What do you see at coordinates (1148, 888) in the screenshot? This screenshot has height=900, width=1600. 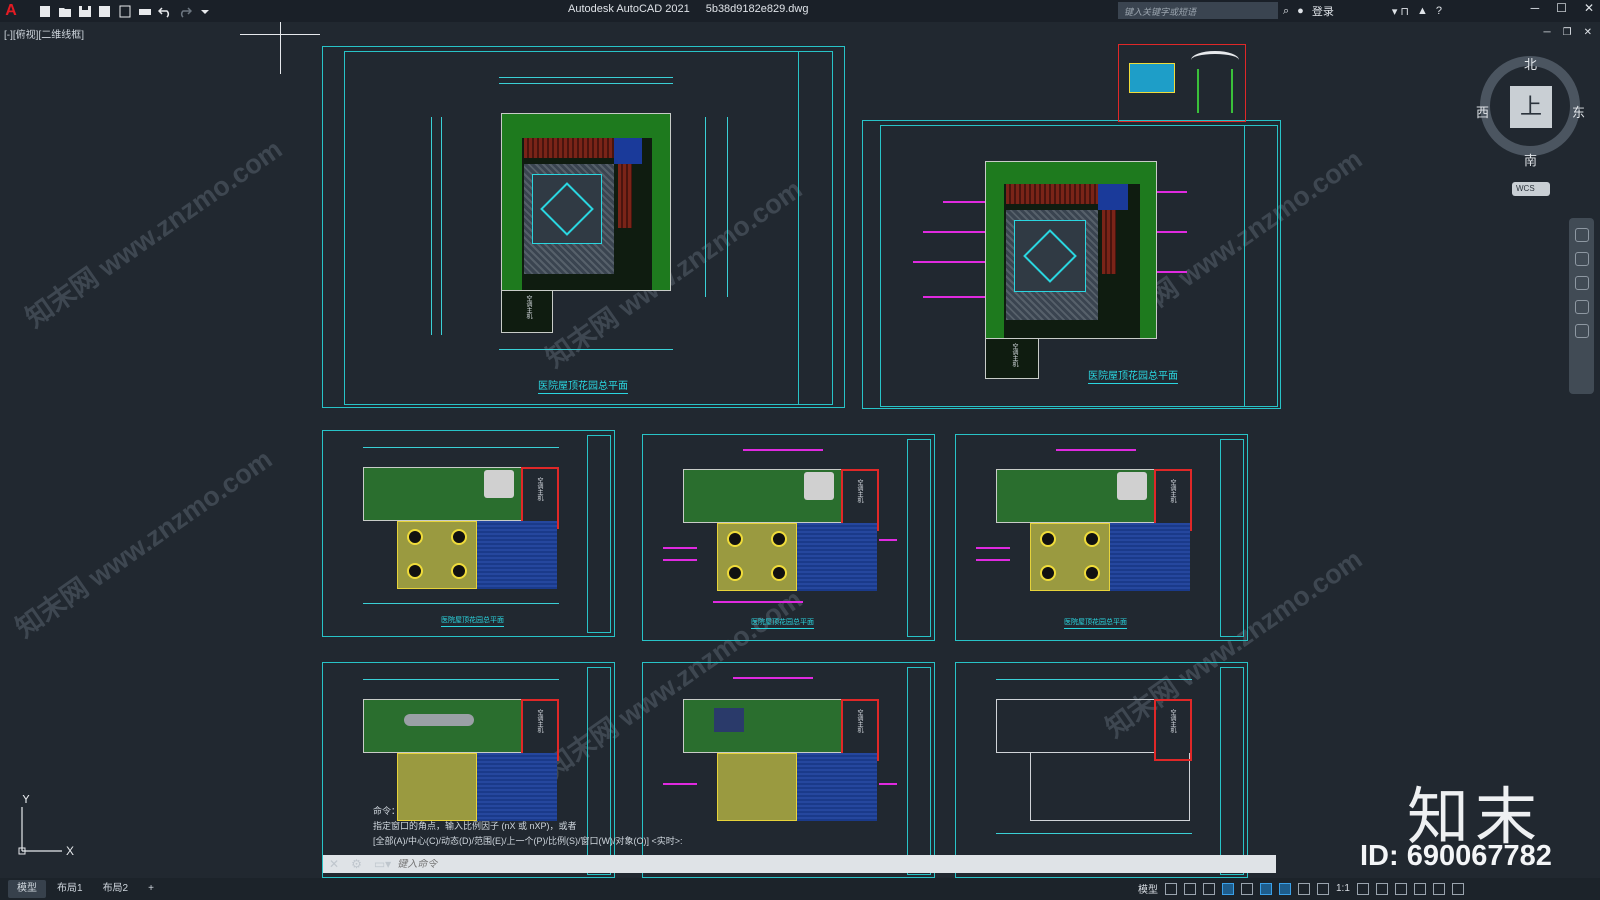 I see `model-space-button: 模型` at bounding box center [1148, 888].